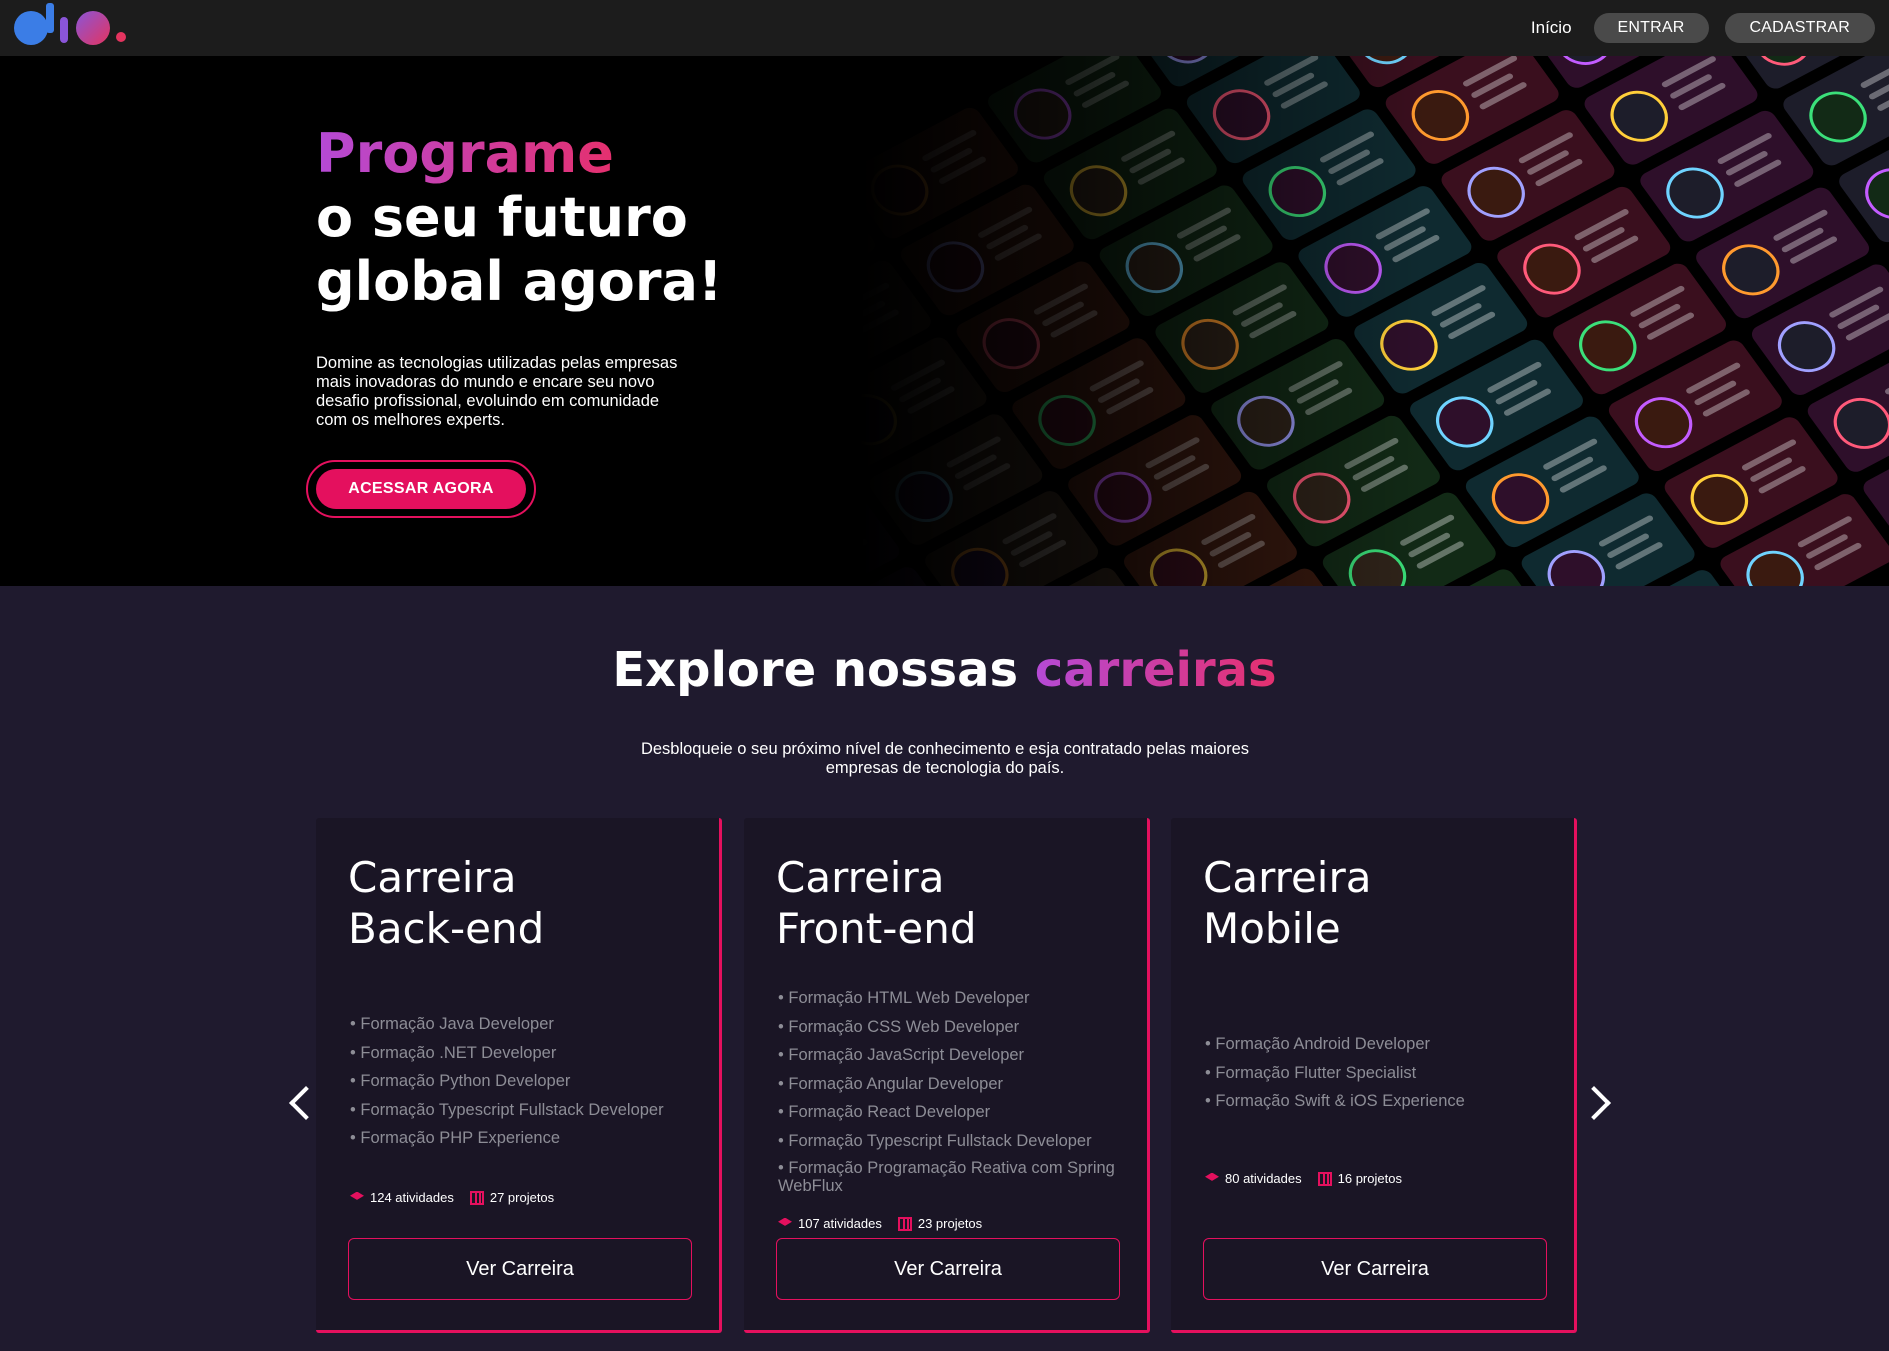 Image resolution: width=1889 pixels, height=1351 pixels. Describe the element at coordinates (1272, 928) in the screenshot. I see `card-title-line2: Mobile` at that location.